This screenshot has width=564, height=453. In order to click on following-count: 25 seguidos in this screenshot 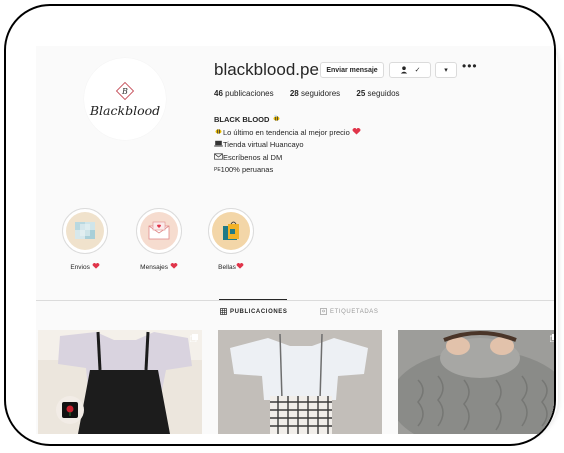, I will do `click(377, 93)`.